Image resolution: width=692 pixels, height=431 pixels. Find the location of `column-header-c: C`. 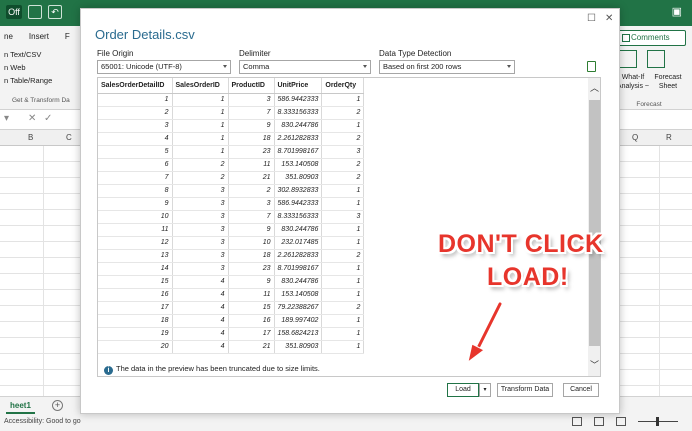

column-header-c: C is located at coordinates (69, 137).